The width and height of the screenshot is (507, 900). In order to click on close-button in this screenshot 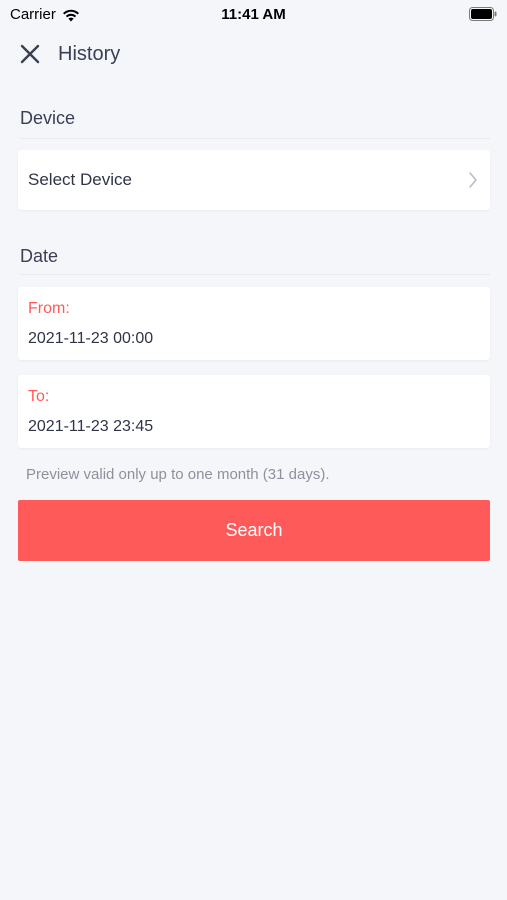, I will do `click(30, 54)`.